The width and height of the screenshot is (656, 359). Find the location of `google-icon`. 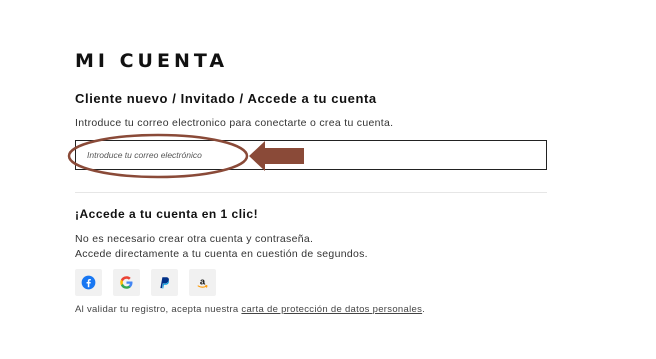

google-icon is located at coordinates (126, 282).